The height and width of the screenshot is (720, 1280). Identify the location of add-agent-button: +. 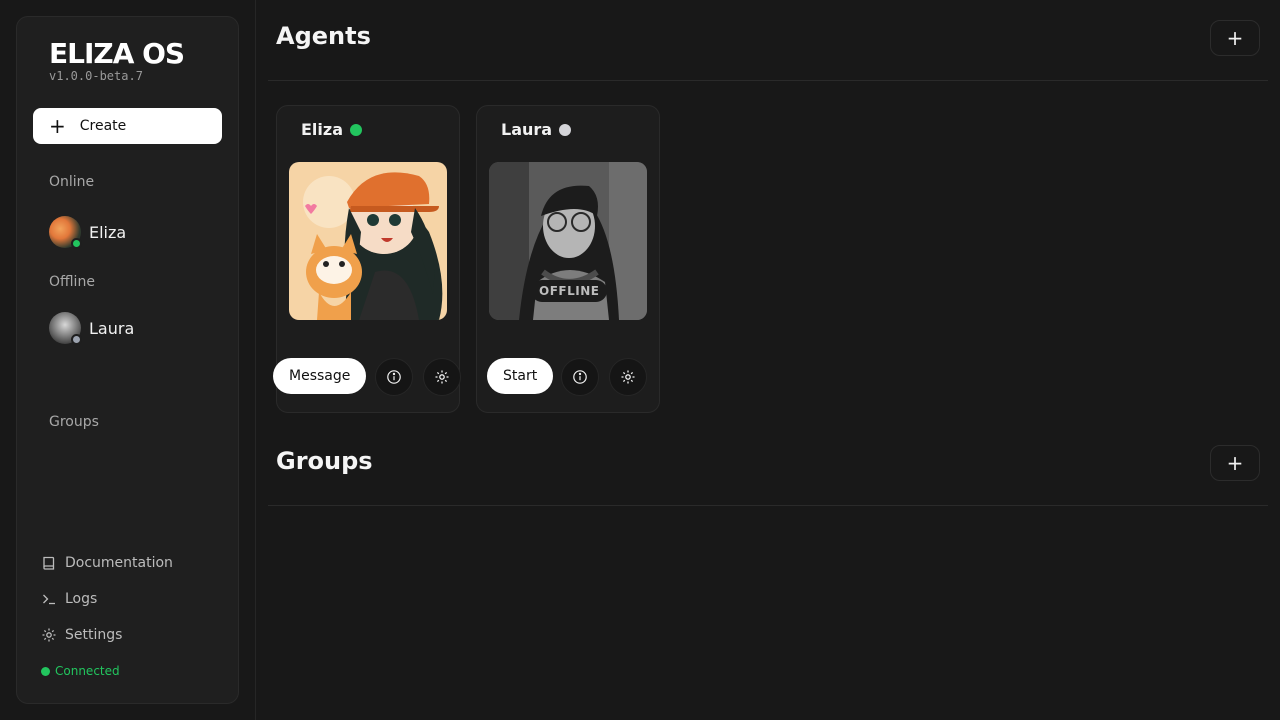
(1235, 38).